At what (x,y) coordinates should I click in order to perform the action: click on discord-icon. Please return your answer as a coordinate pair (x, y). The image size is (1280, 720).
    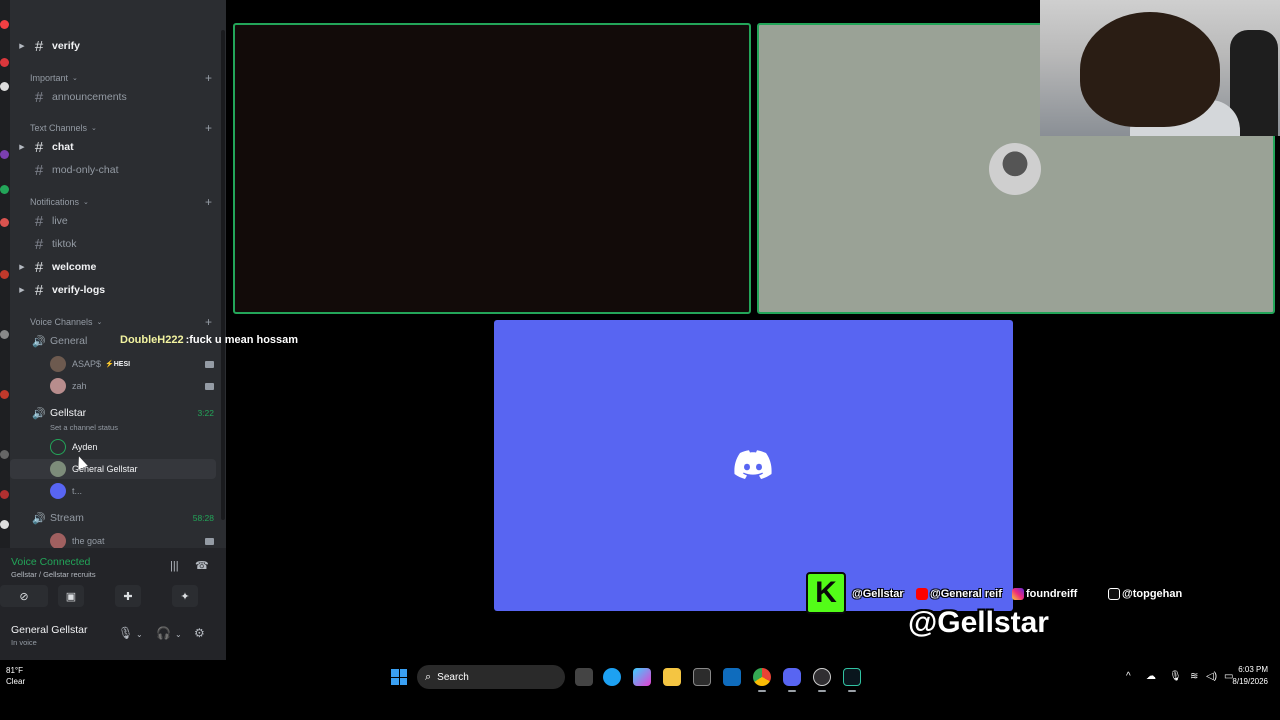
    Looking at the image, I should click on (792, 677).